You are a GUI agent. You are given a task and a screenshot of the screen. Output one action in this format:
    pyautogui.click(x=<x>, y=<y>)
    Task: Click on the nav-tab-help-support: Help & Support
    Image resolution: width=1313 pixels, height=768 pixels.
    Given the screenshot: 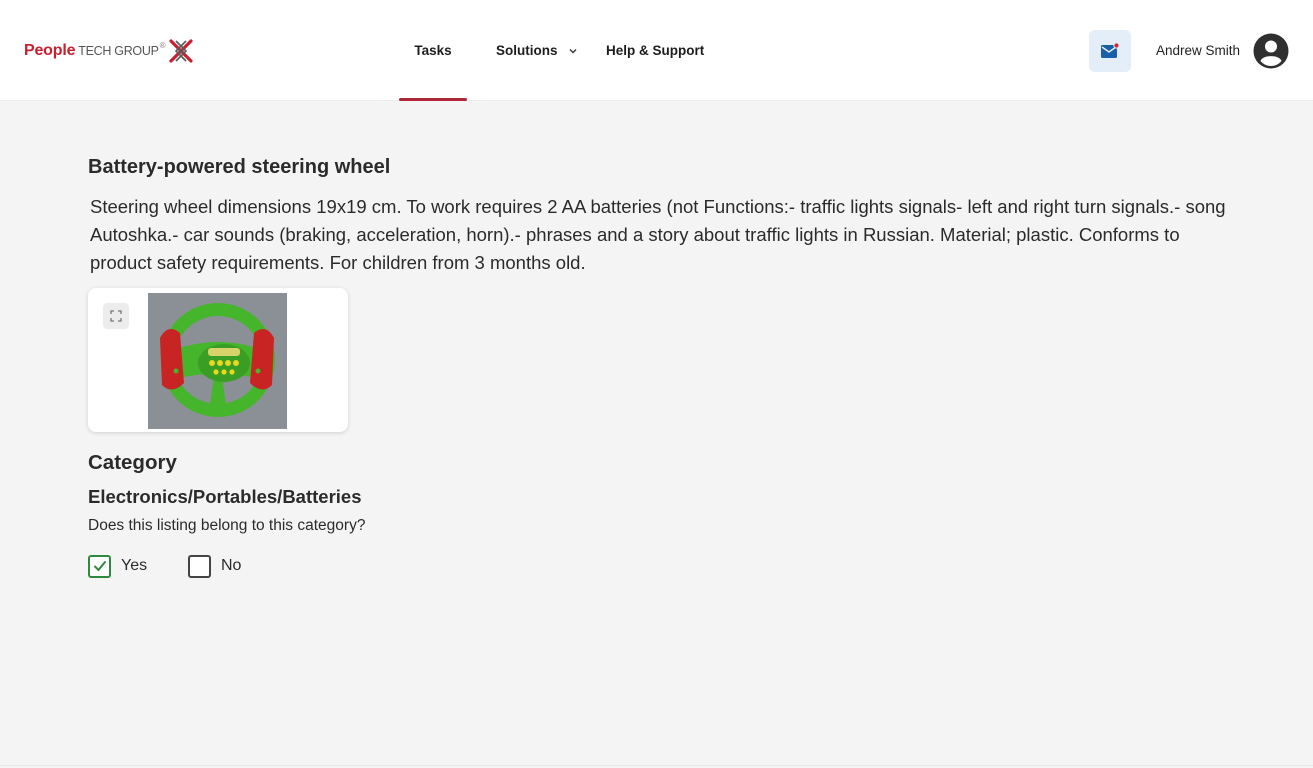 What is the action you would take?
    pyautogui.click(x=655, y=50)
    